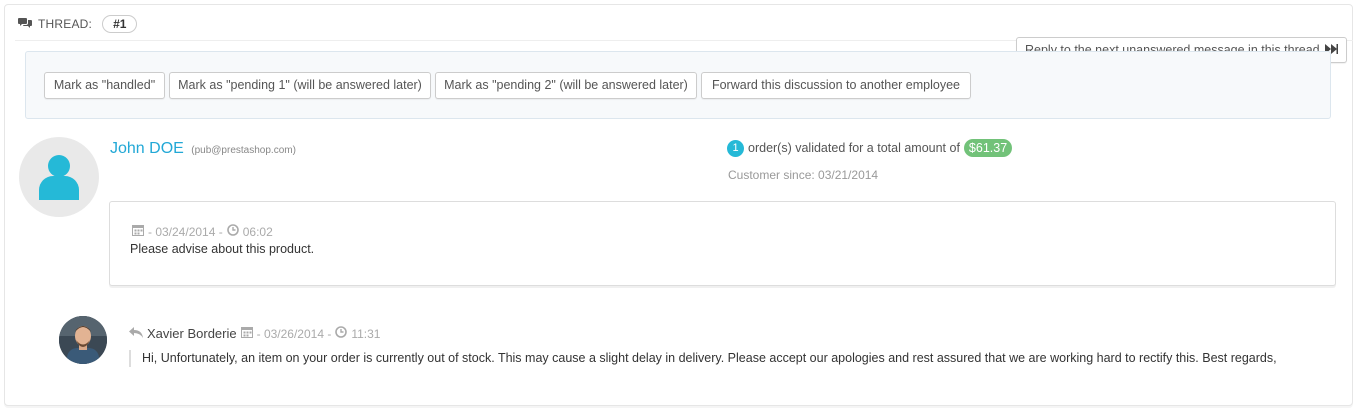  I want to click on comments-icon, so click(25, 24).